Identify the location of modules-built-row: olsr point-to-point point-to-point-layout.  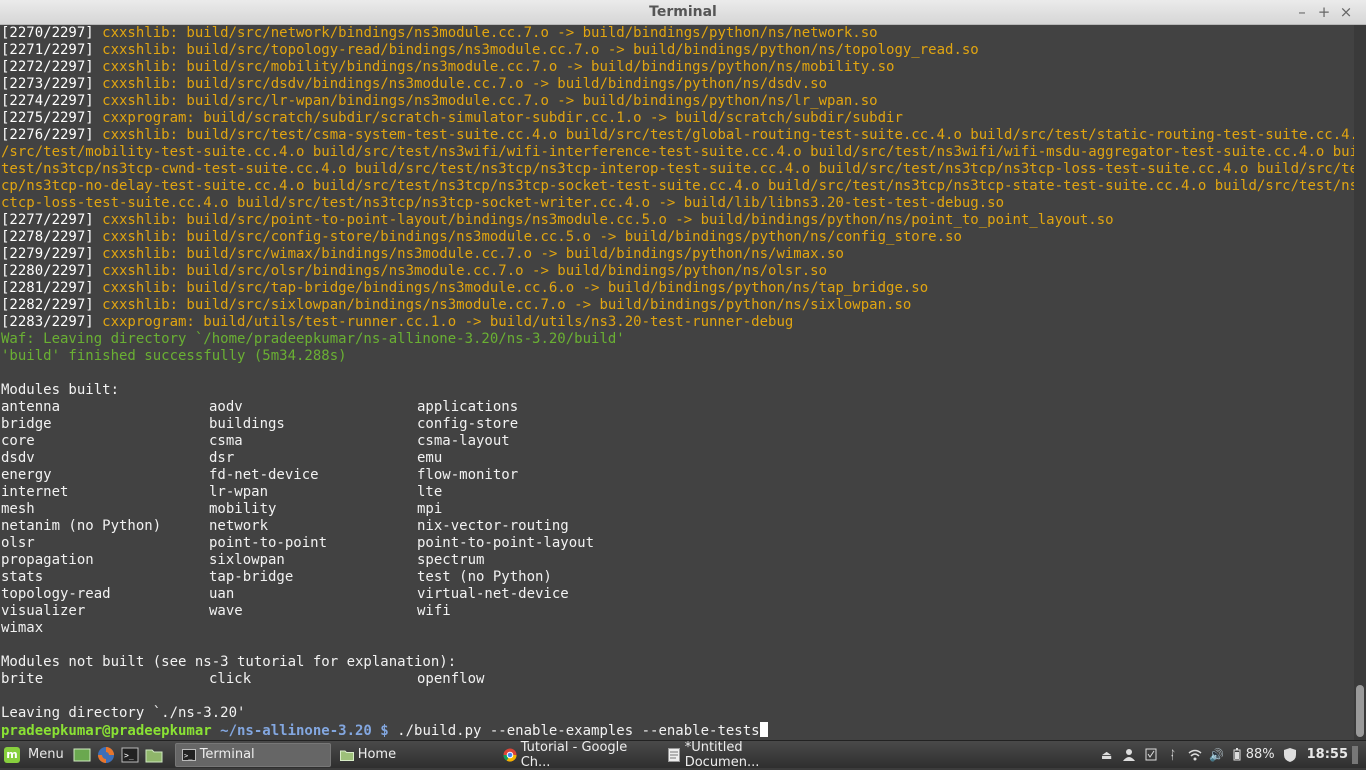
(677, 543).